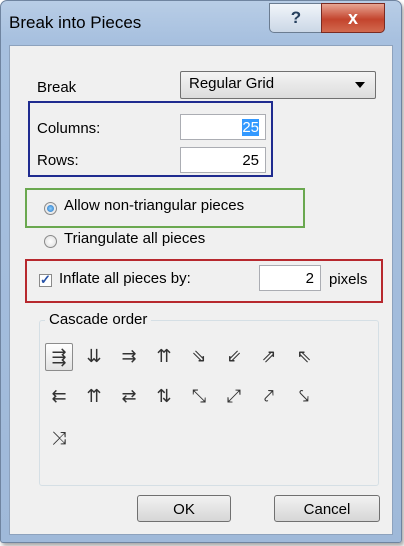  I want to click on cascade-order-button-16: ⤥, so click(304, 397).